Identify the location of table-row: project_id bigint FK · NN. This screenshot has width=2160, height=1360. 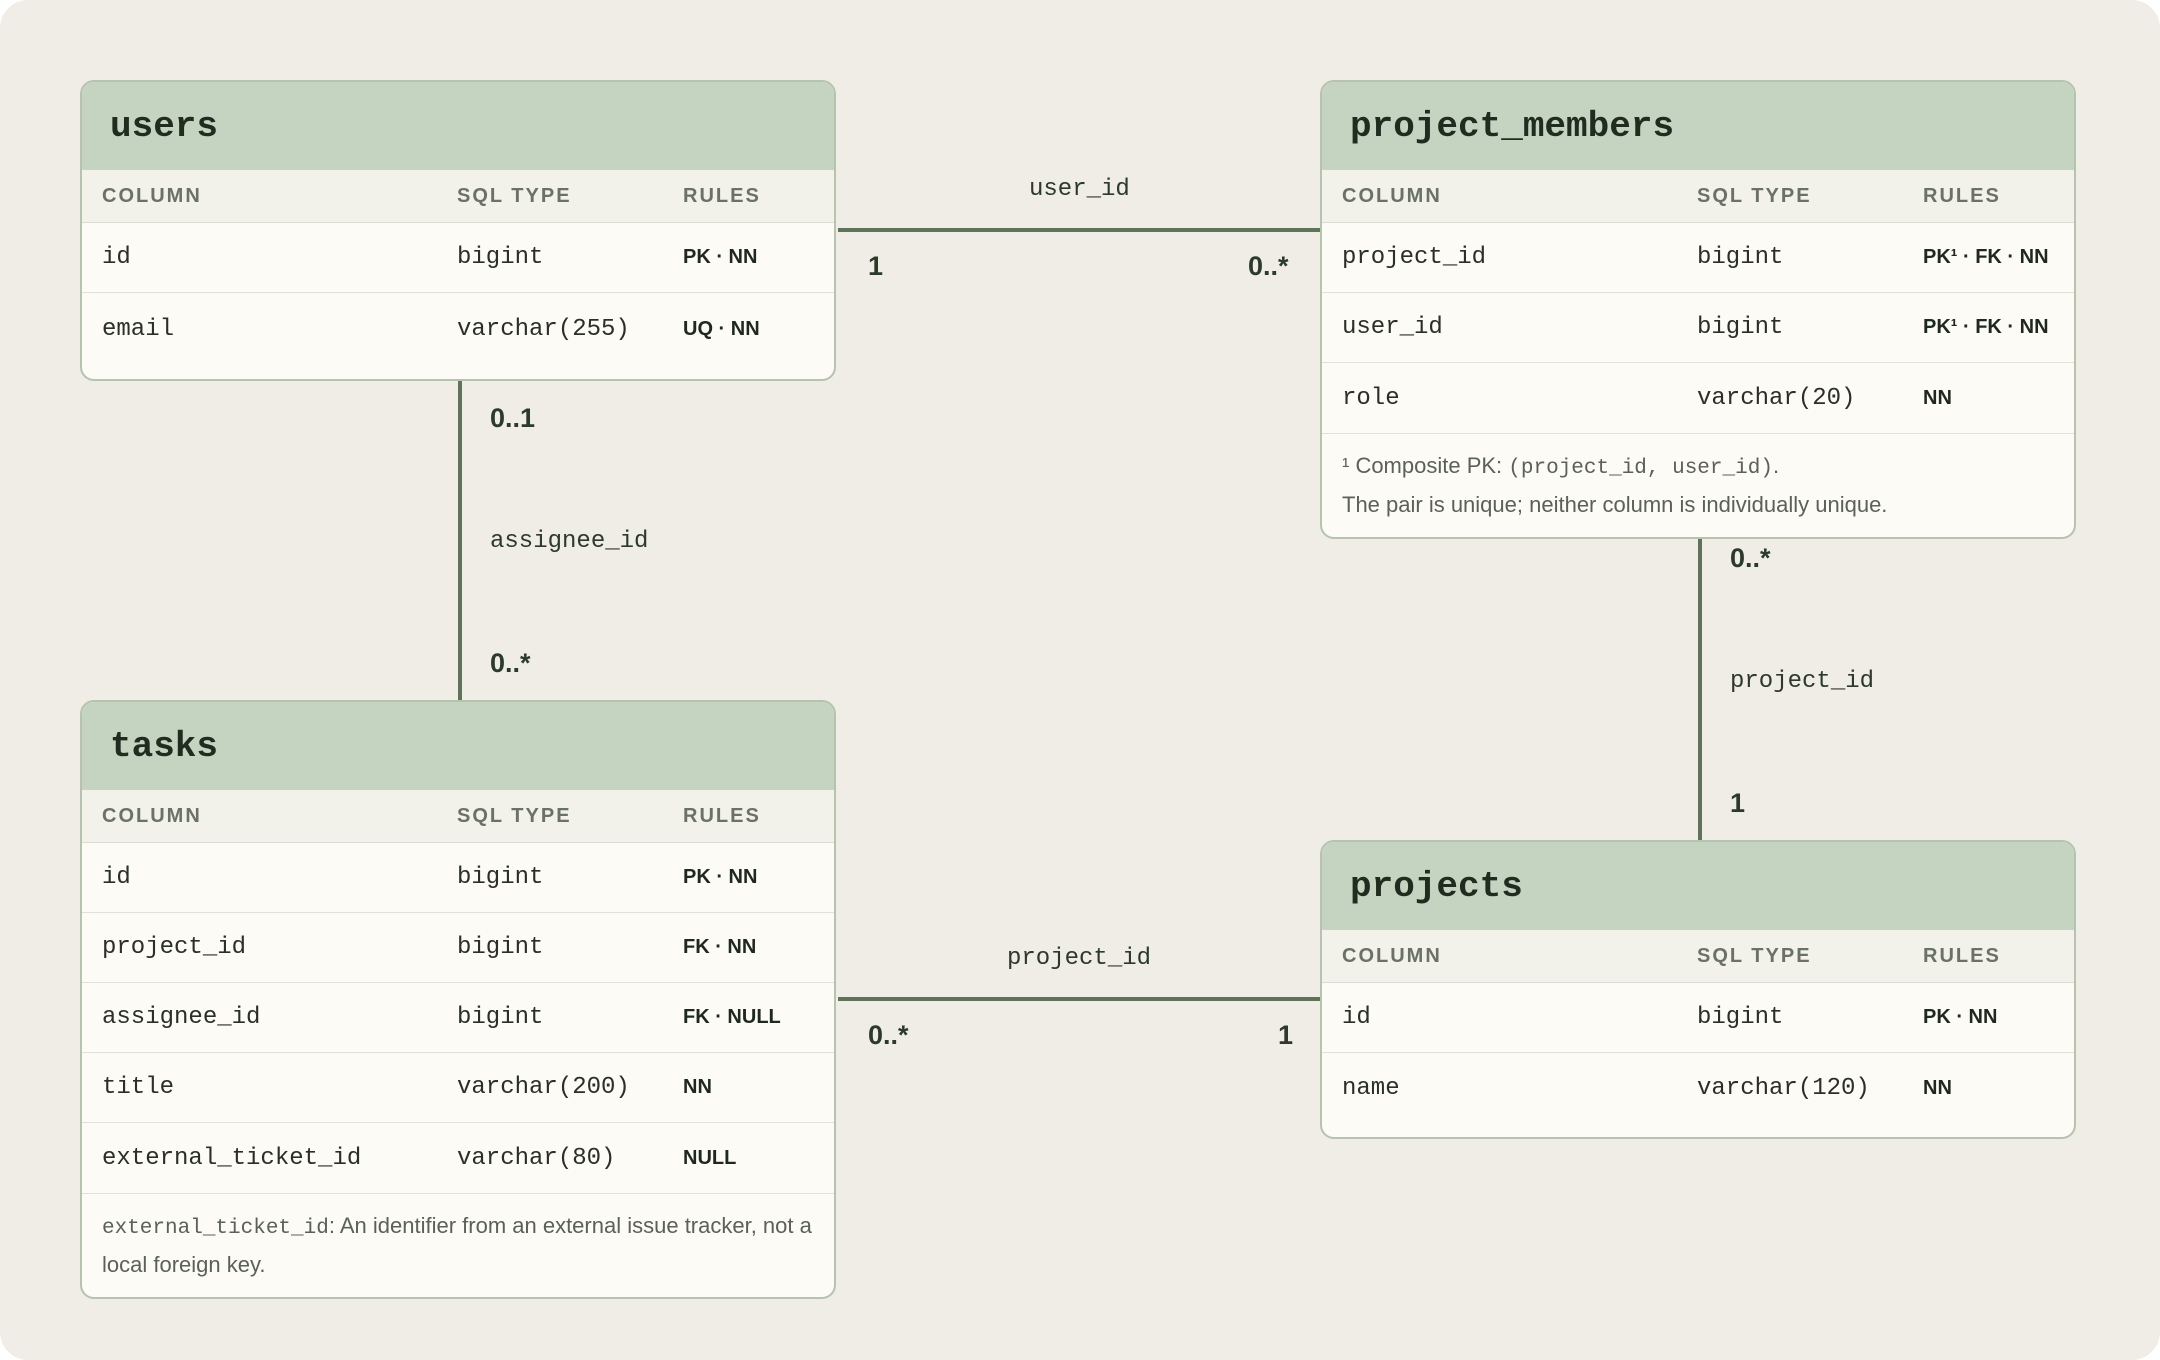
(458, 948).